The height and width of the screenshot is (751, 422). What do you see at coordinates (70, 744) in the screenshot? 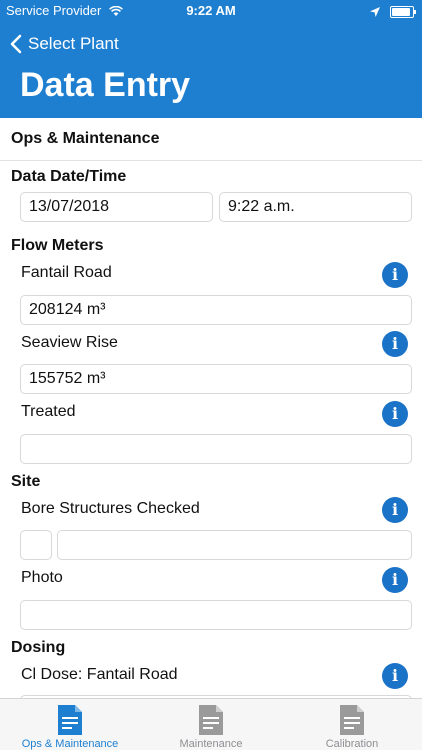
I see `tab-label: Ops & Maintenance` at bounding box center [70, 744].